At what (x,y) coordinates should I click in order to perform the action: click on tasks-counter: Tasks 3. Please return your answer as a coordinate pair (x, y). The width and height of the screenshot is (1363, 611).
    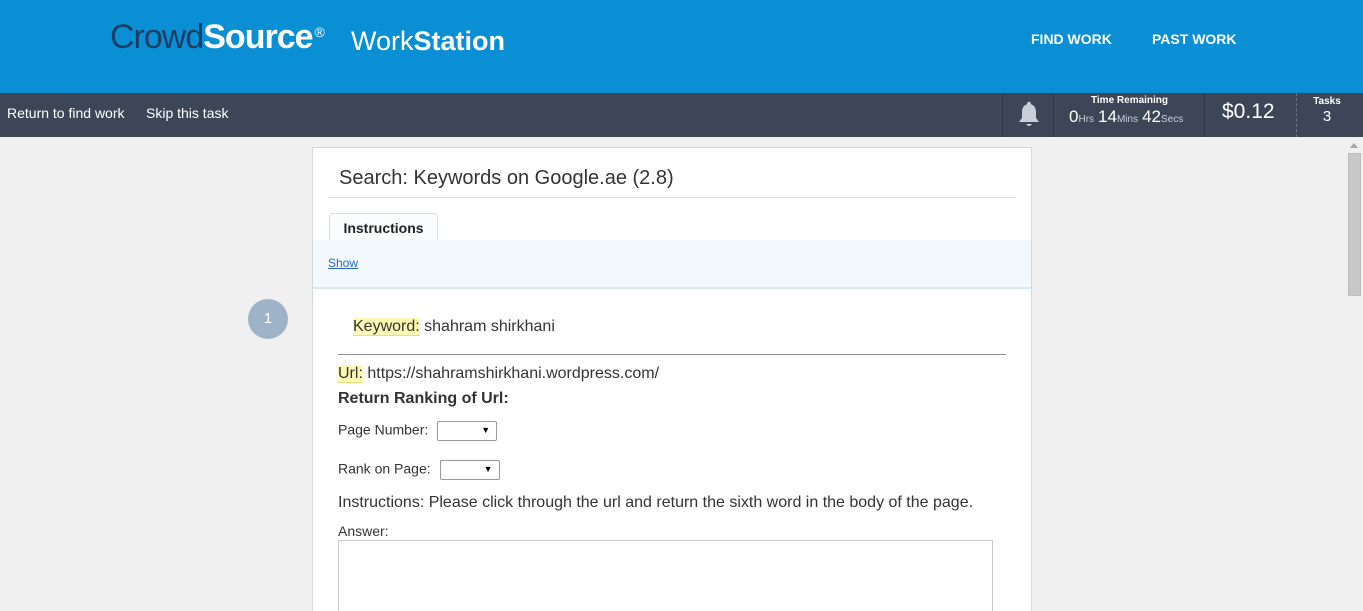
    Looking at the image, I should click on (1326, 115).